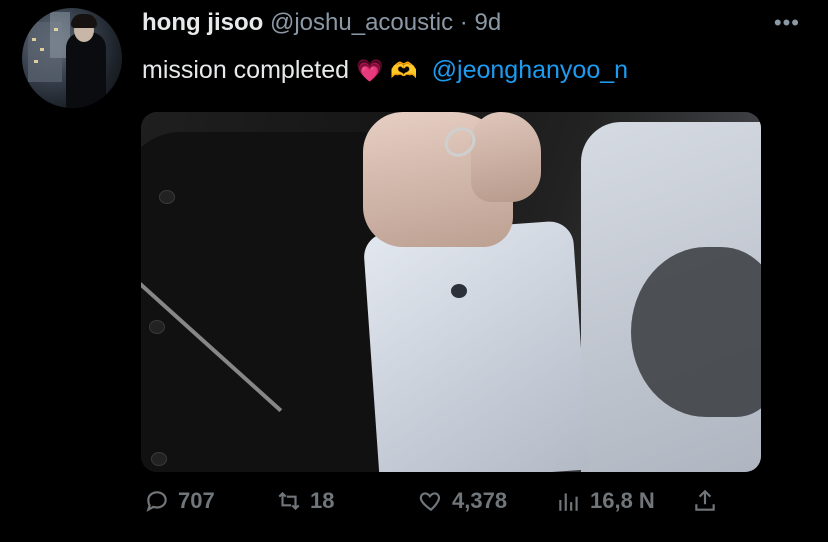 The width and height of the screenshot is (828, 542). Describe the element at coordinates (530, 70) in the screenshot. I see `mention-link: @jeonghanyoo_n` at that location.